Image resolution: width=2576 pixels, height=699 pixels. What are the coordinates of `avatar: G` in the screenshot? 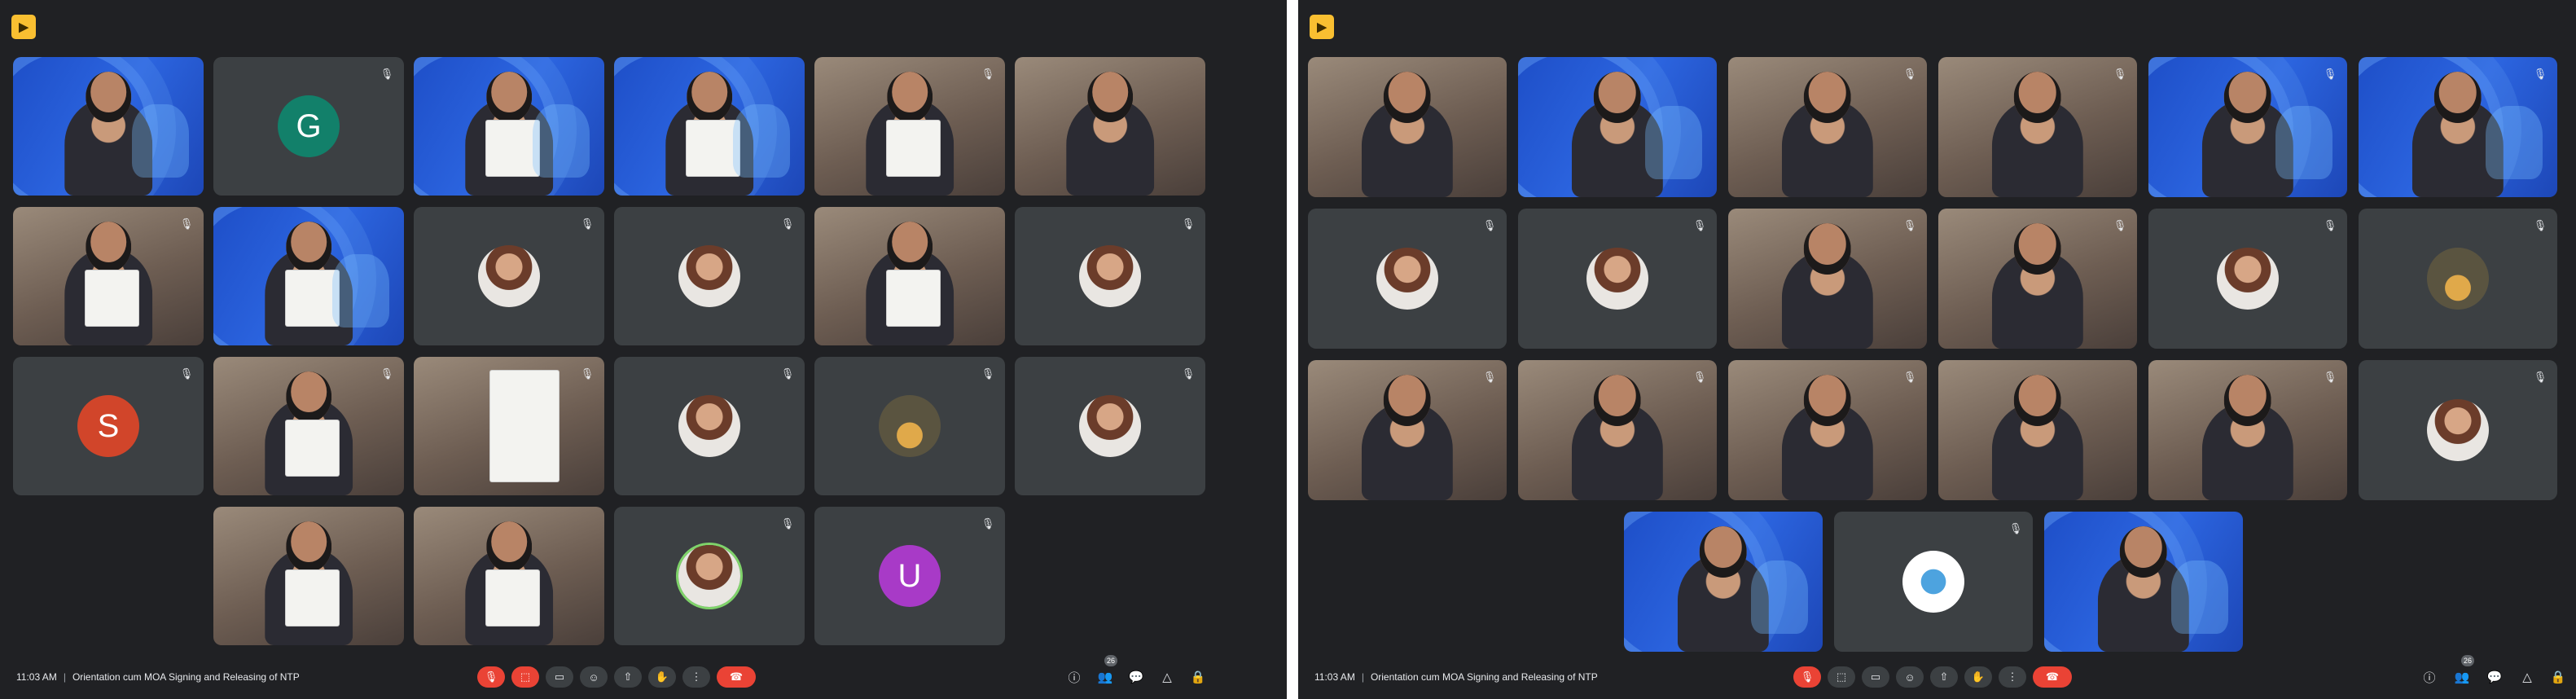 It's located at (309, 126).